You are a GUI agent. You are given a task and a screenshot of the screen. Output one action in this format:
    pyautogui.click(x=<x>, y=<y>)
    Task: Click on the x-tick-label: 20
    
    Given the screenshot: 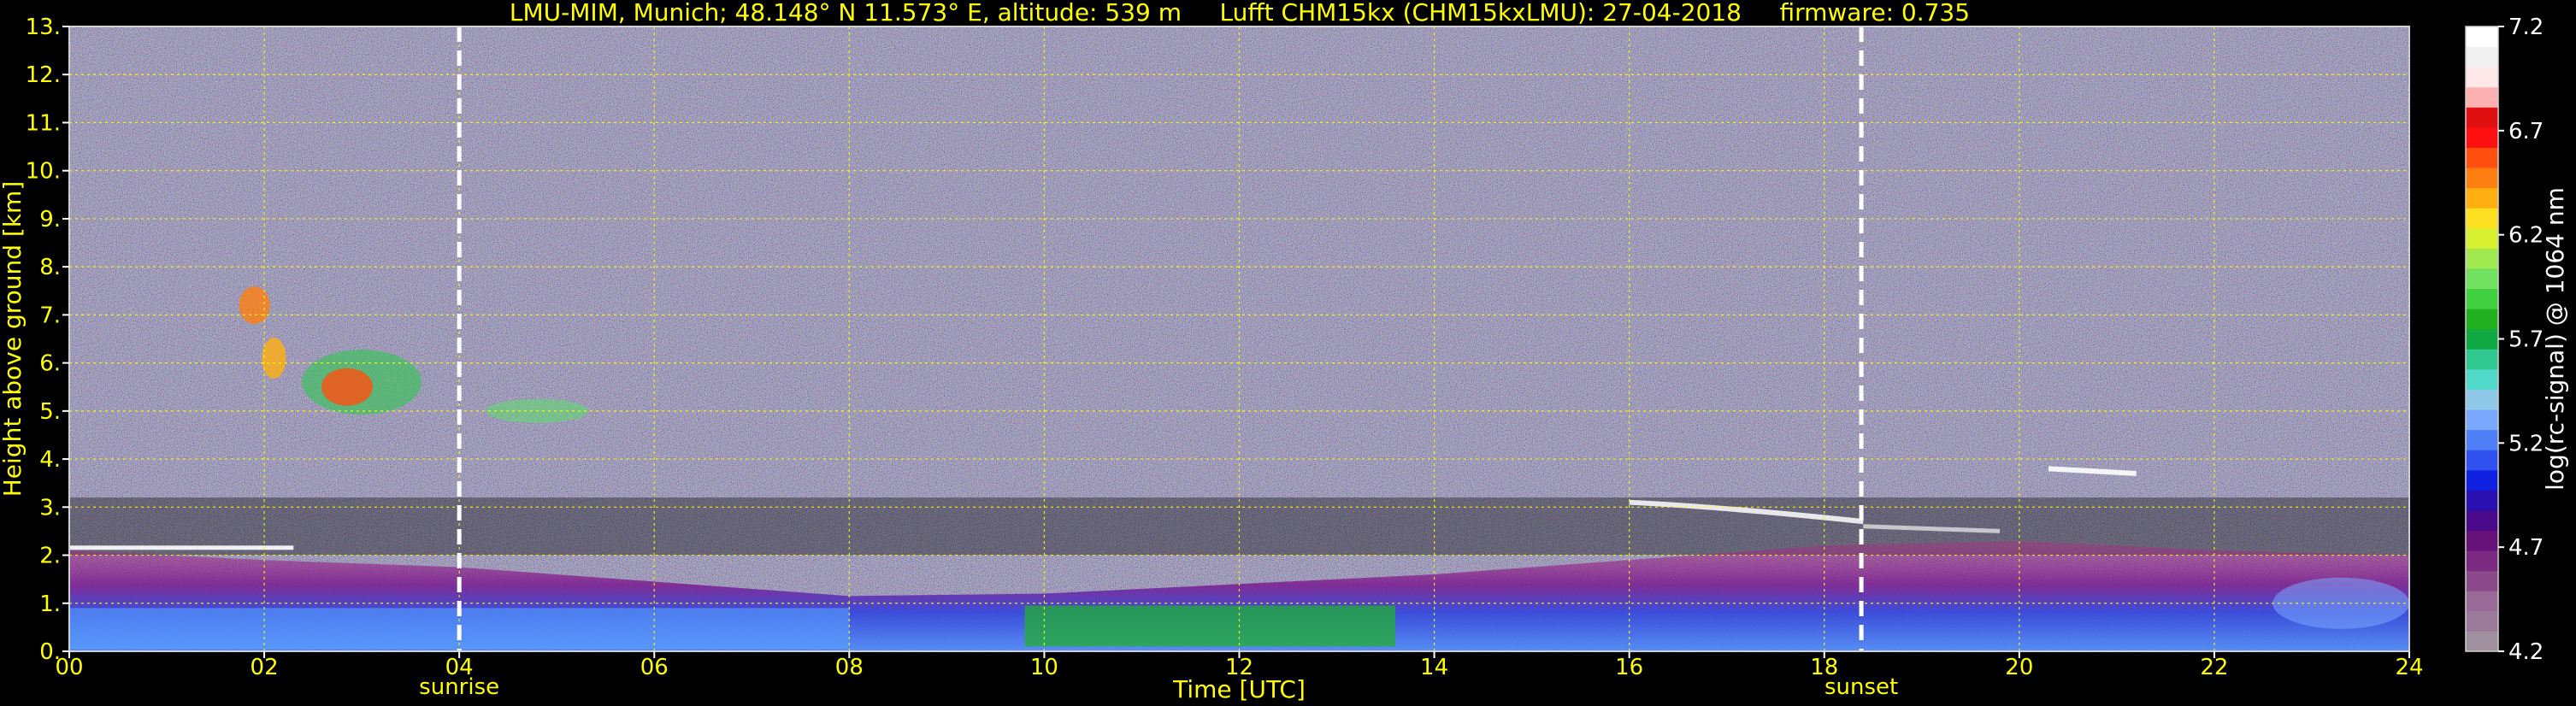 What is the action you would take?
    pyautogui.click(x=2019, y=667)
    